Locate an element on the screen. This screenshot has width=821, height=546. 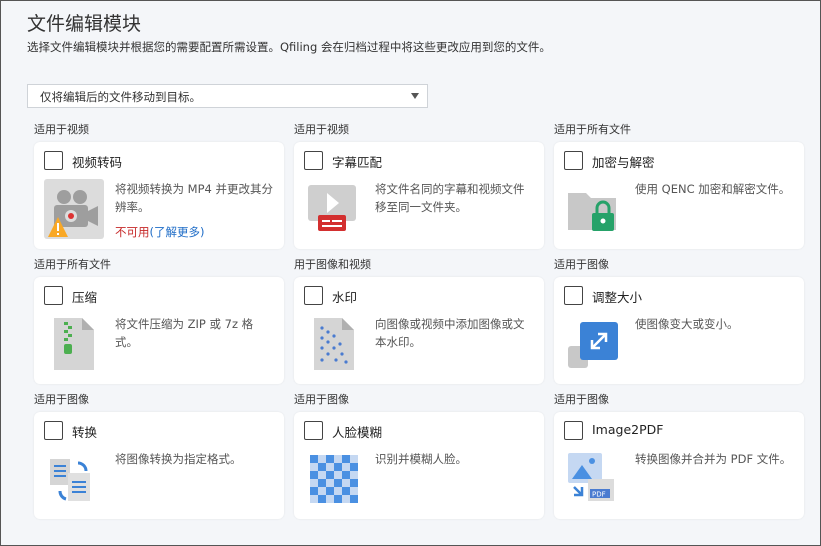
face-blur-icon is located at coordinates (334, 479).